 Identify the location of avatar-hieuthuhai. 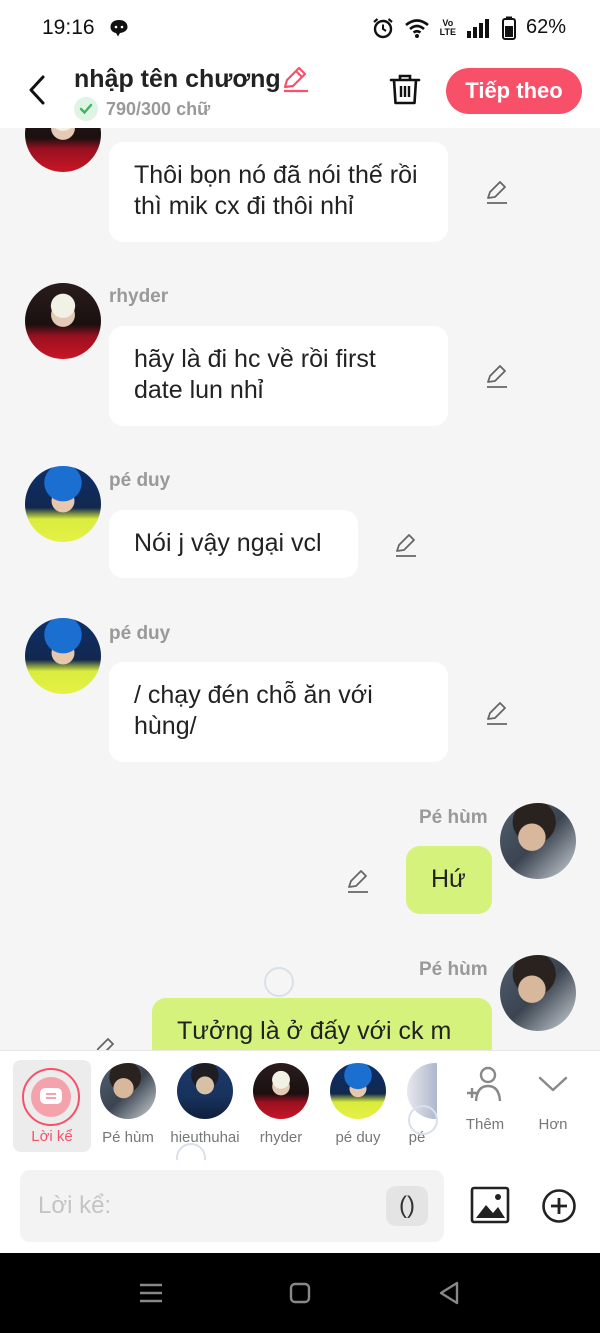
(205, 1091).